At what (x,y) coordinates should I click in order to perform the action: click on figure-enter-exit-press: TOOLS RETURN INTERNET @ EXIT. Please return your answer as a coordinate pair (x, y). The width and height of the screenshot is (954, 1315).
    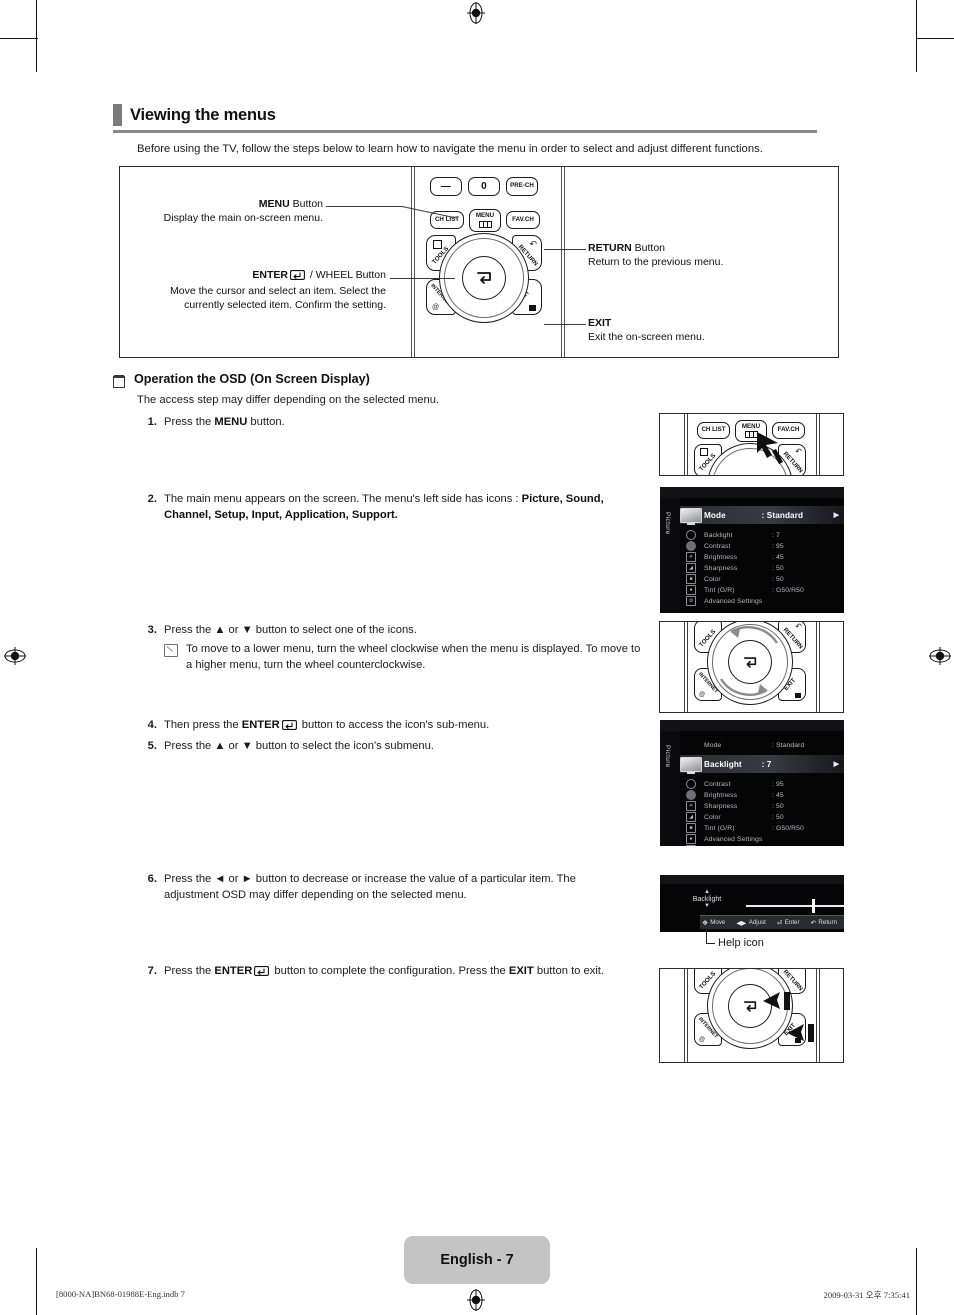
    Looking at the image, I should click on (751, 1015).